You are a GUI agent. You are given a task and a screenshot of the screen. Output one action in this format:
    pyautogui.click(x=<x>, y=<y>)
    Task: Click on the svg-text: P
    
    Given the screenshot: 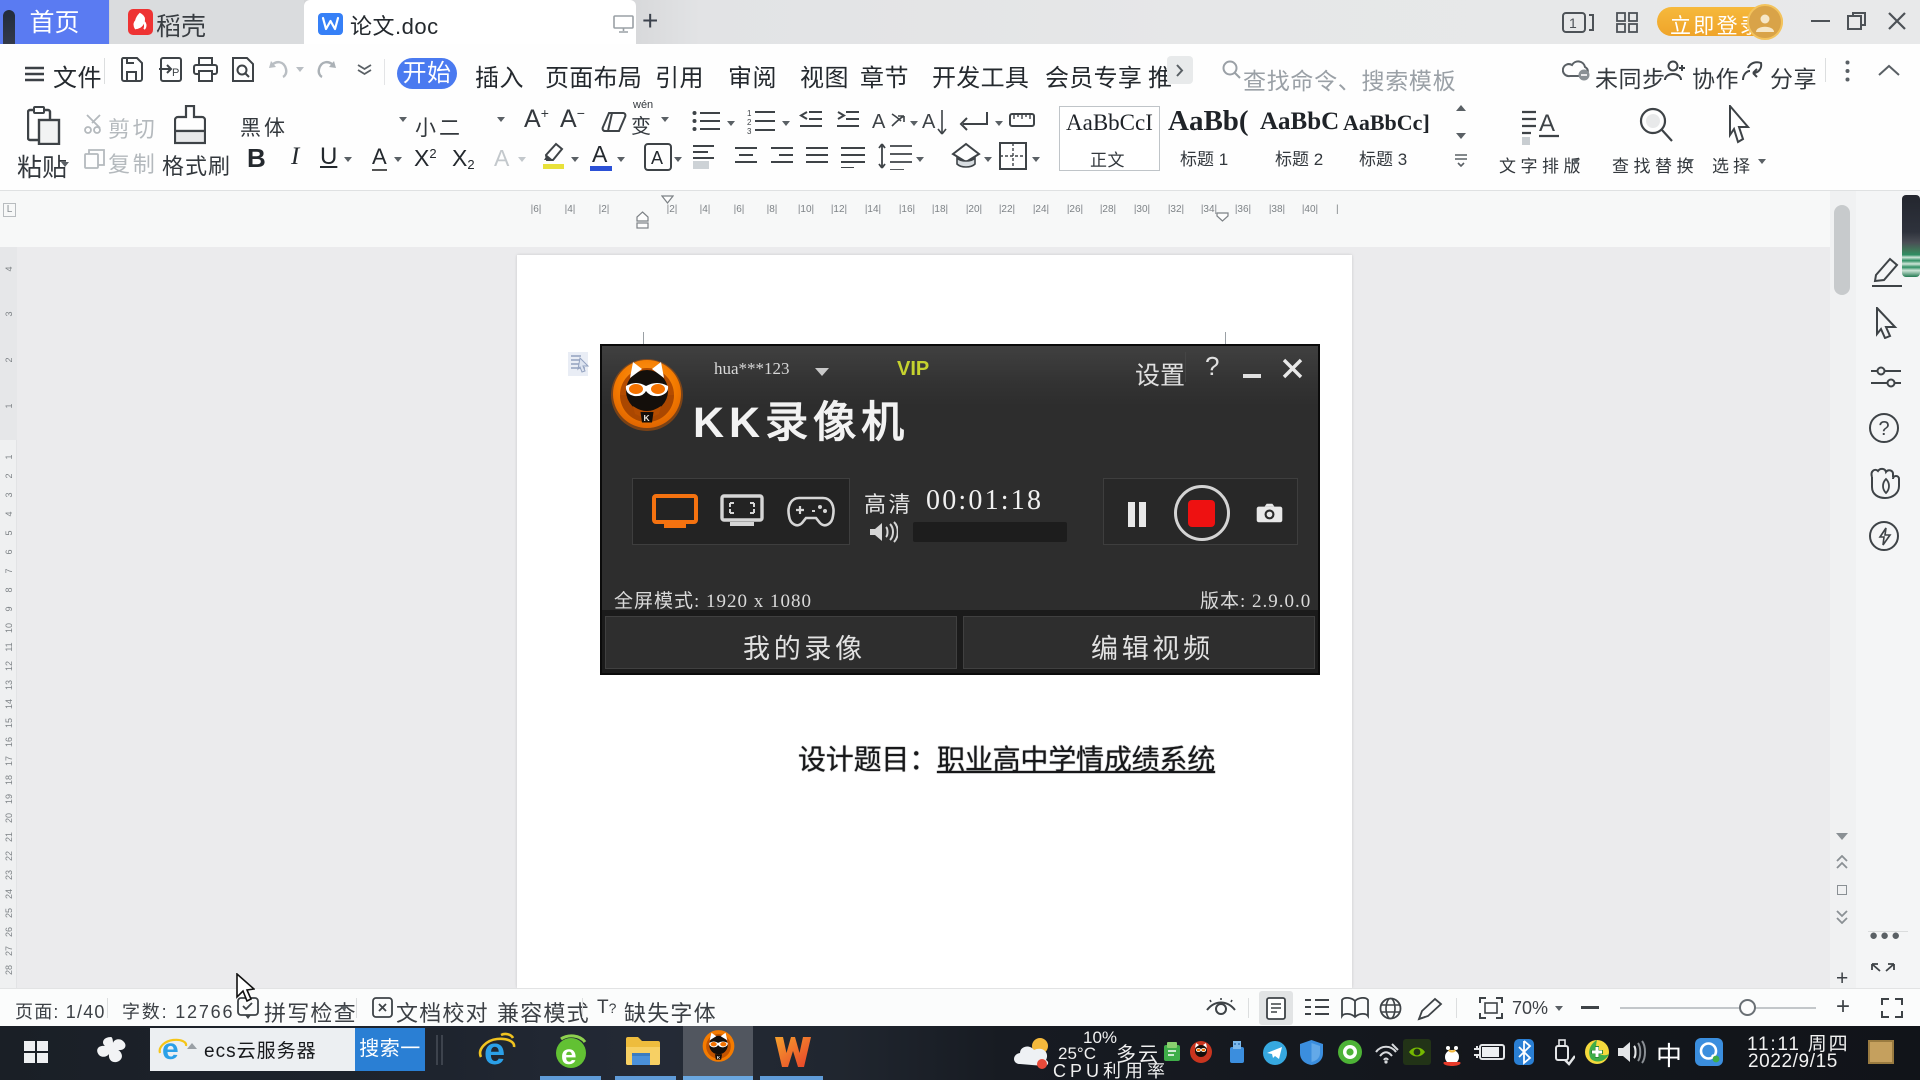 What is the action you would take?
    pyautogui.click(x=175, y=73)
    